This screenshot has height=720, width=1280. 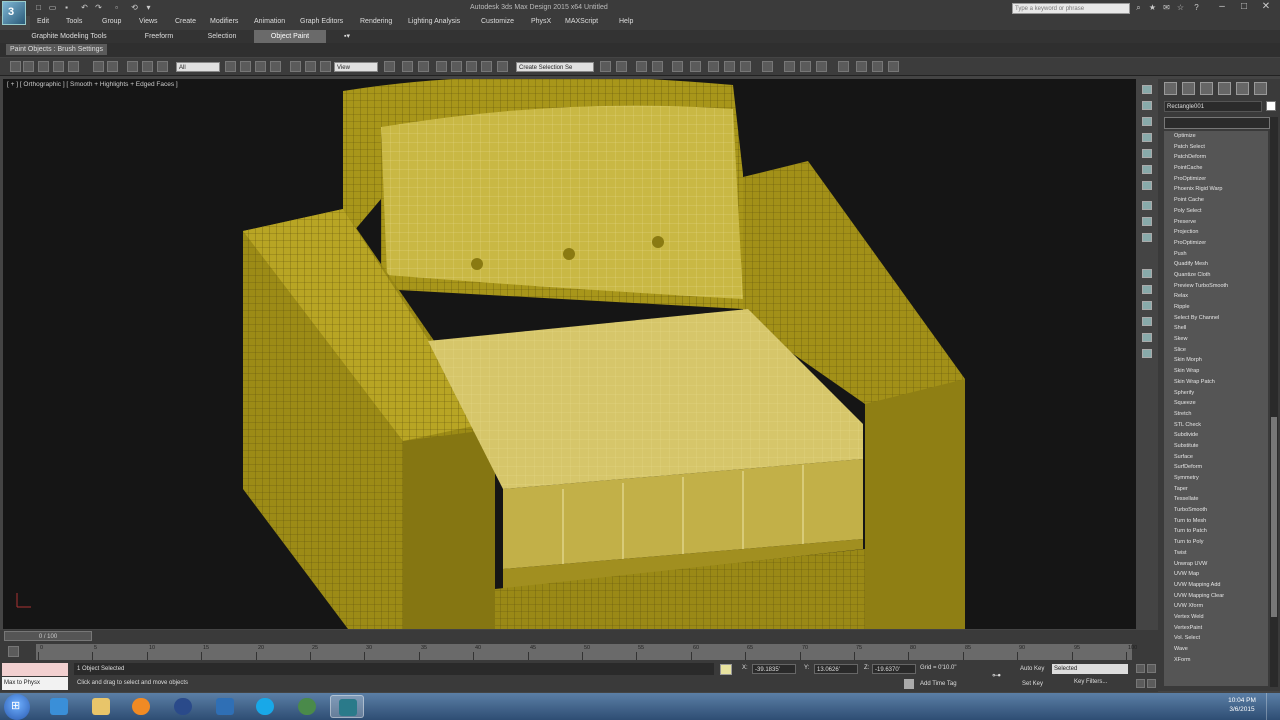 What do you see at coordinates (821, 66) in the screenshot?
I see `render-shade-icon` at bounding box center [821, 66].